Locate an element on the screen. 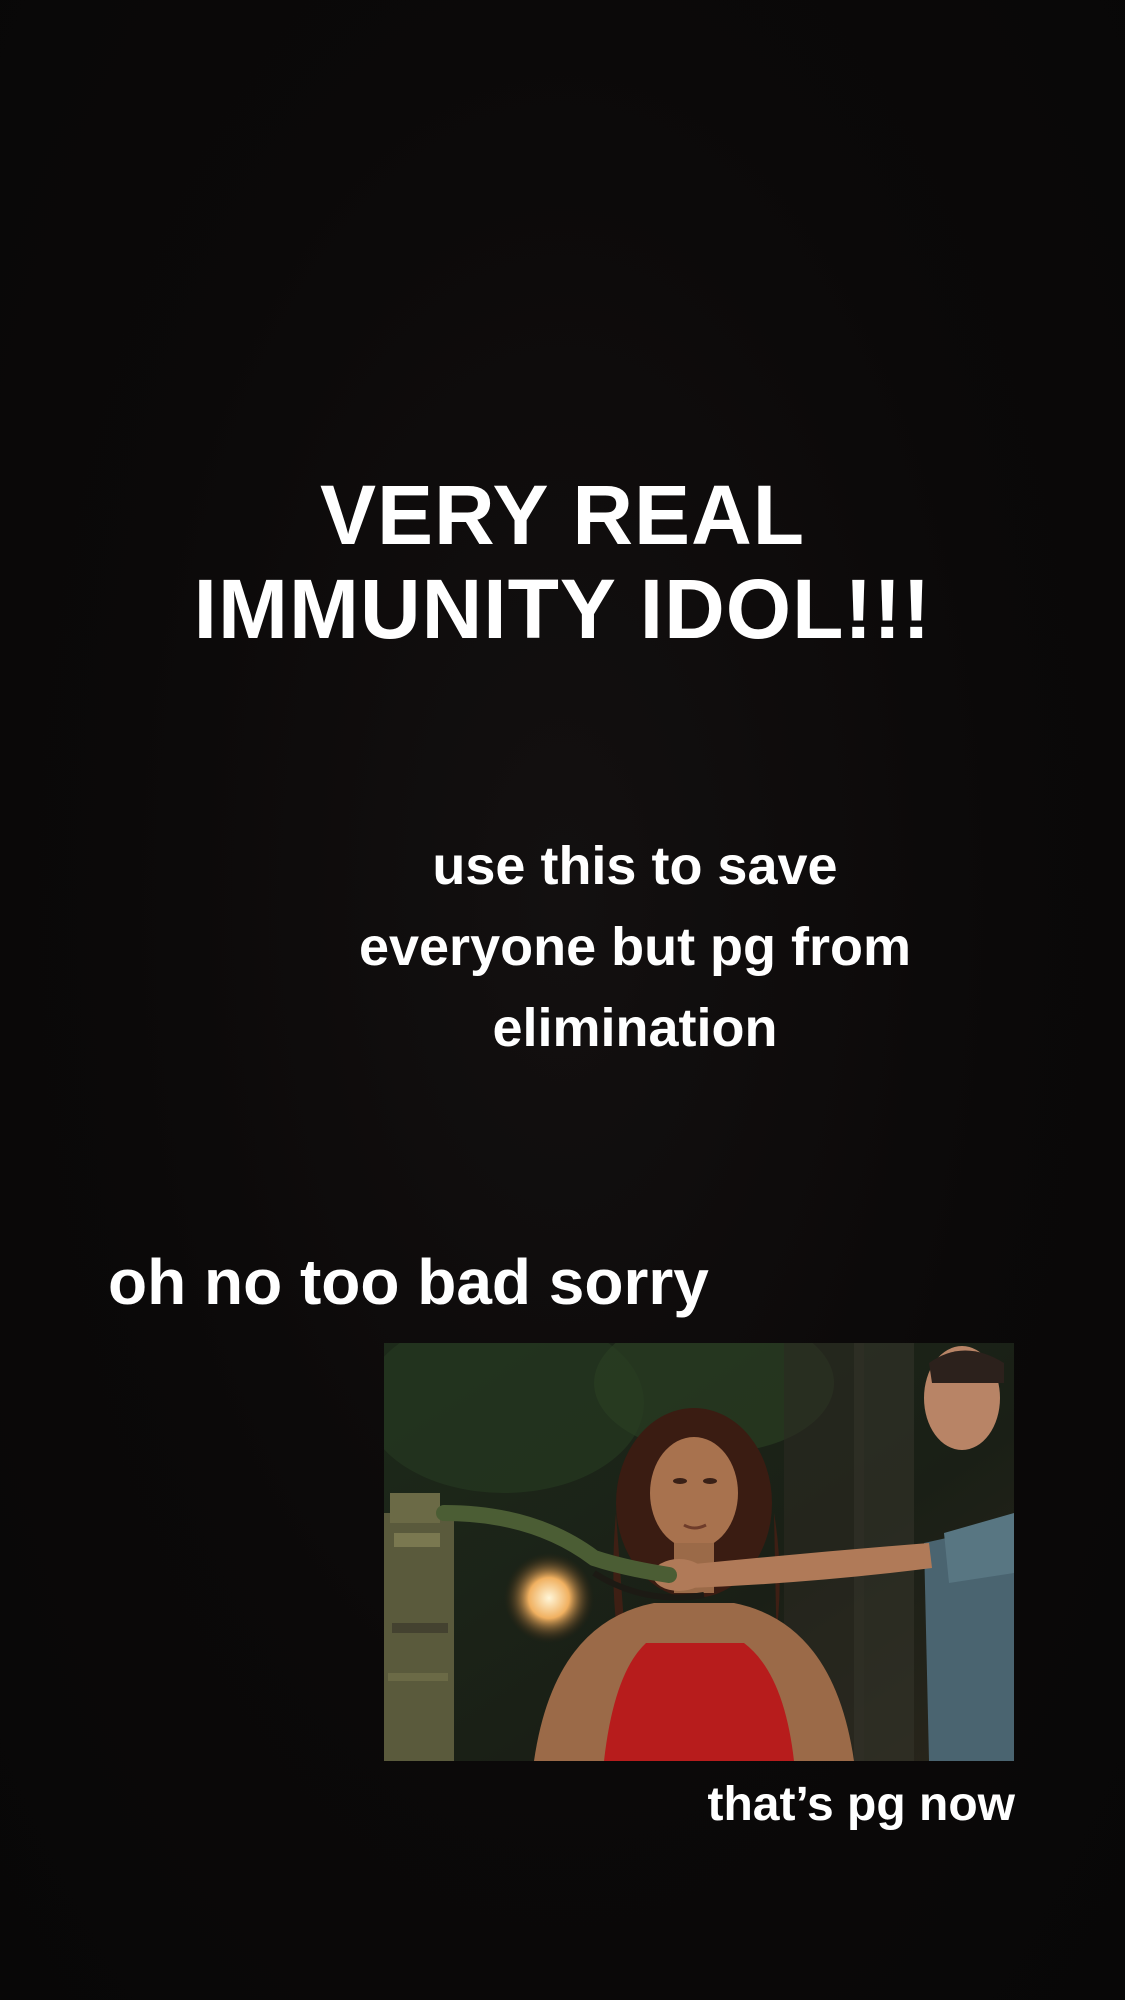  photo-illustration is located at coordinates (699, 1552).